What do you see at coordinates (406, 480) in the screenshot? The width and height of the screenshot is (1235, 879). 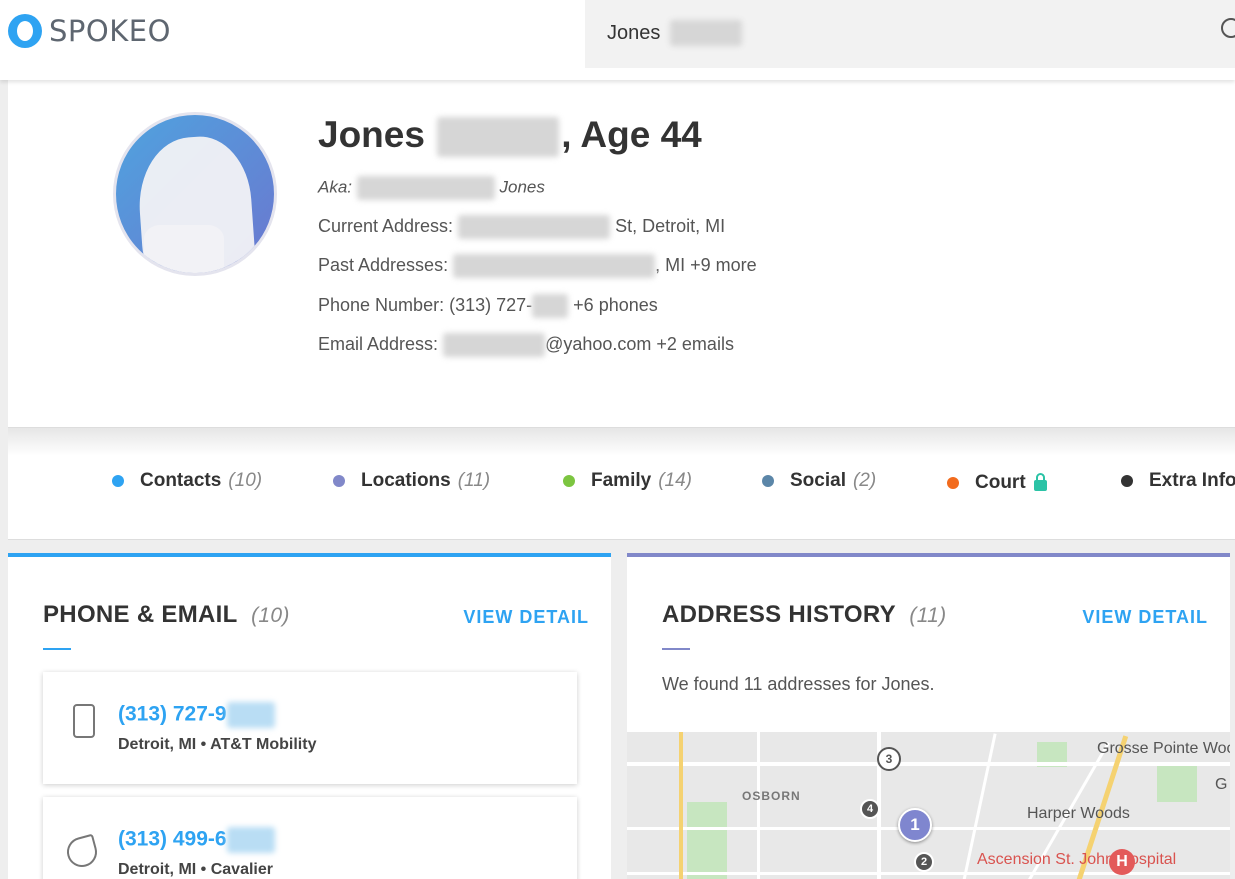 I see `tab-label: Locations` at bounding box center [406, 480].